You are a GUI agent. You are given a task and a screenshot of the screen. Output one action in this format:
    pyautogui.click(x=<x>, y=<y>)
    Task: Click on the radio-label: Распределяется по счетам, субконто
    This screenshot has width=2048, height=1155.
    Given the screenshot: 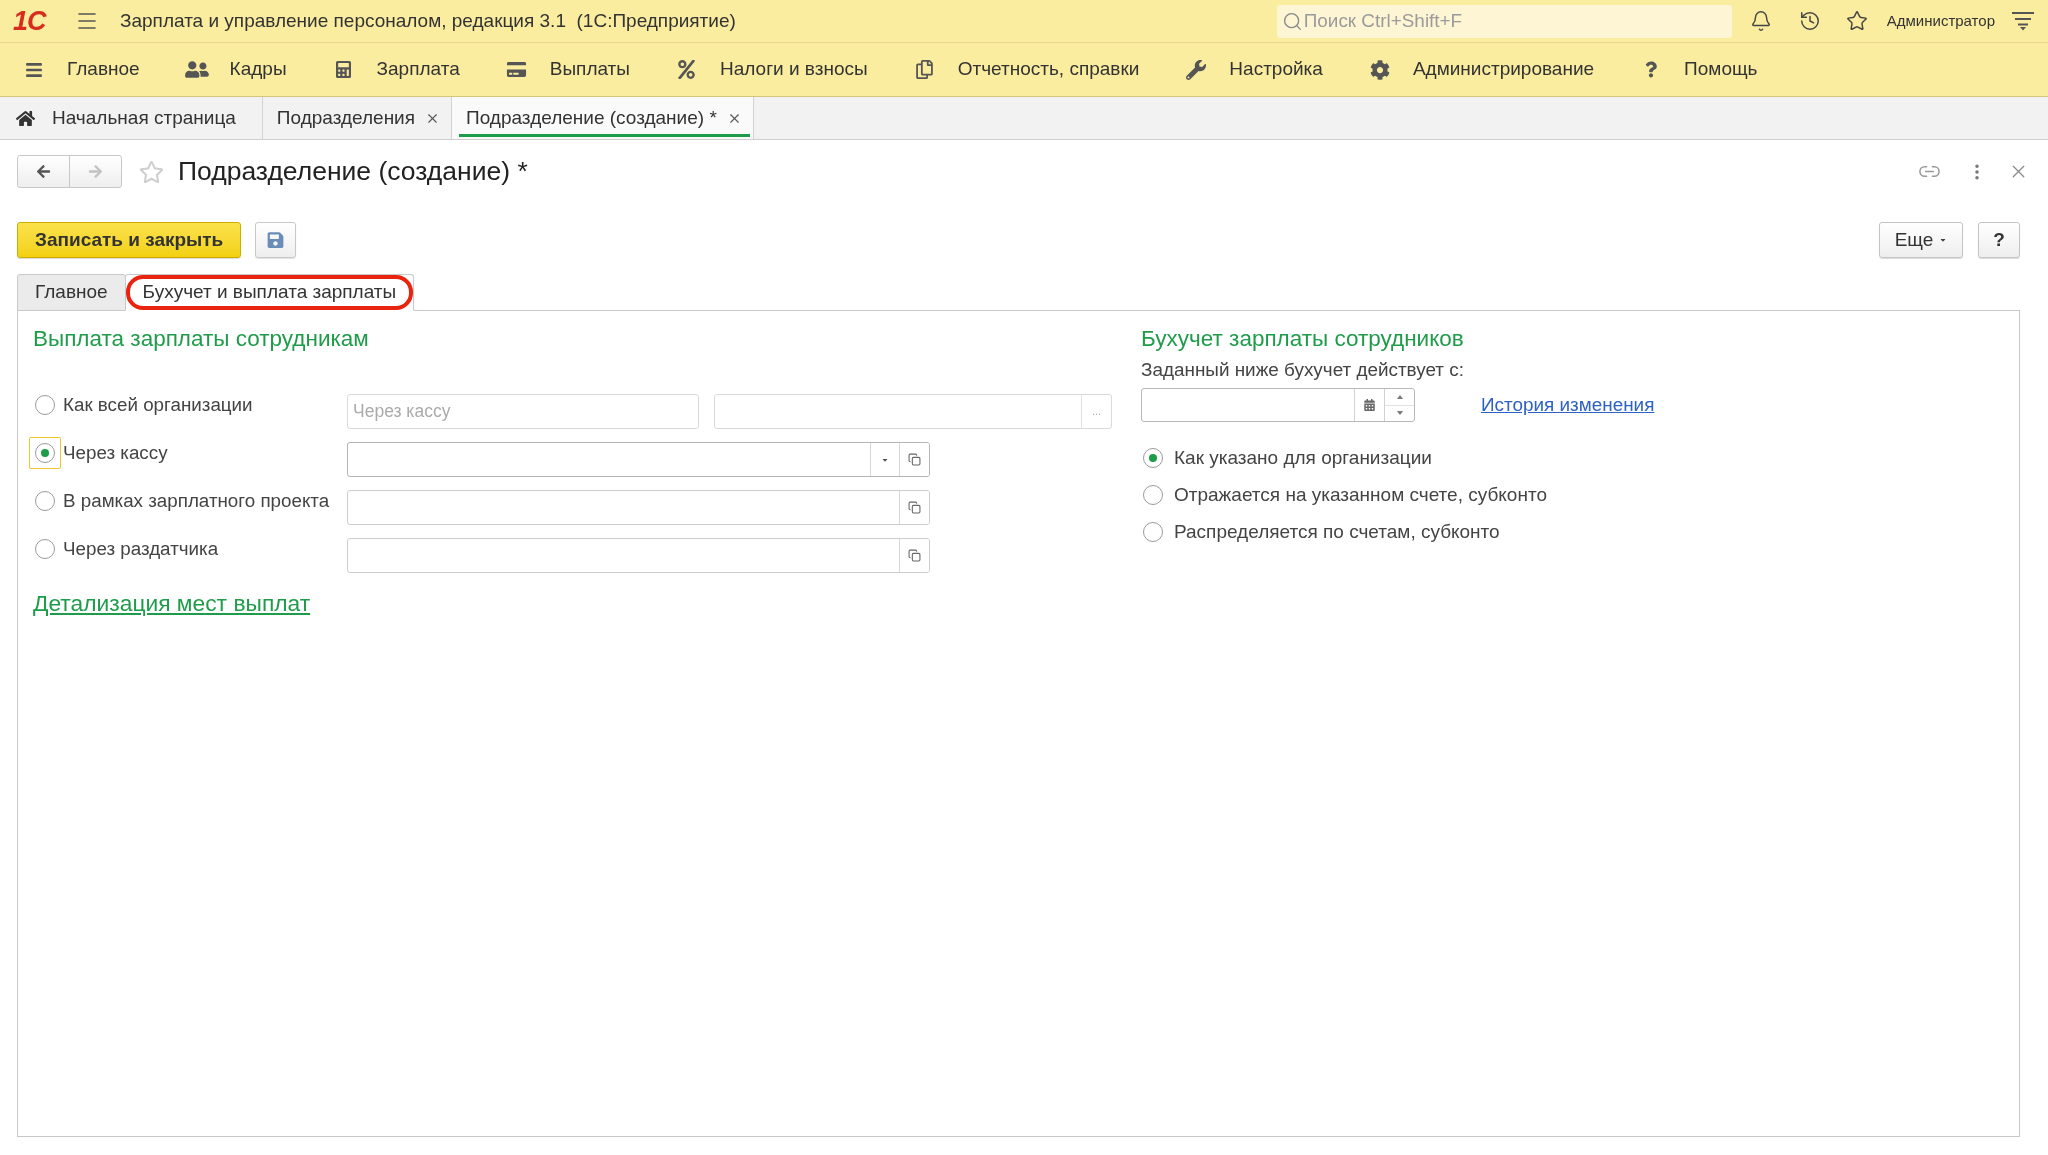 What is the action you would take?
    pyautogui.click(x=1337, y=532)
    